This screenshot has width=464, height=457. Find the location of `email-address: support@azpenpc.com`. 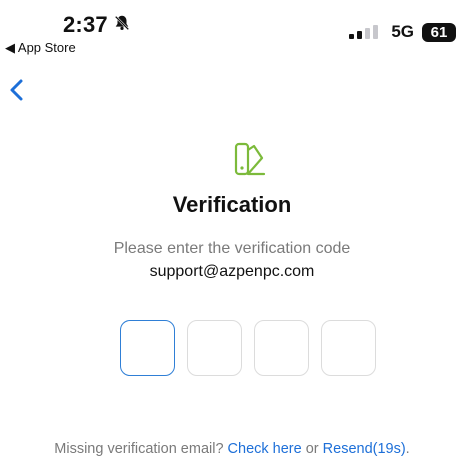

email-address: support@azpenpc.com is located at coordinates (232, 271).